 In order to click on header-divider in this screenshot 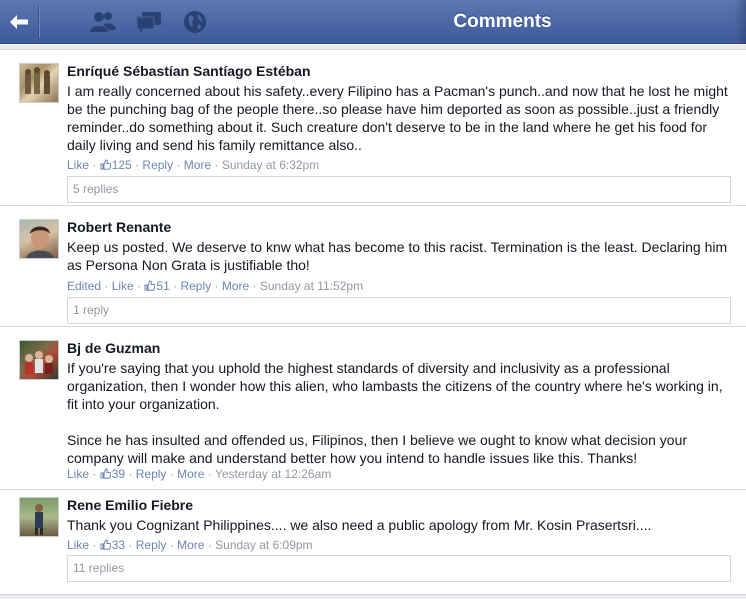, I will do `click(38, 22)`.